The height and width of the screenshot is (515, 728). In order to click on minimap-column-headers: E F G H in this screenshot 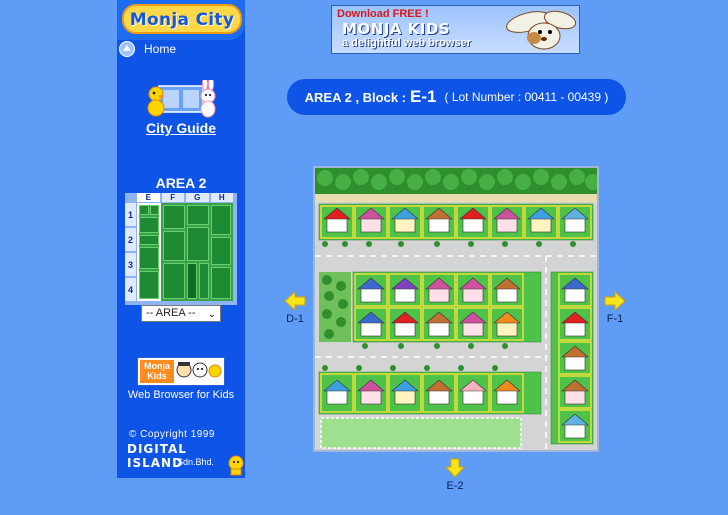, I will do `click(185, 197)`.